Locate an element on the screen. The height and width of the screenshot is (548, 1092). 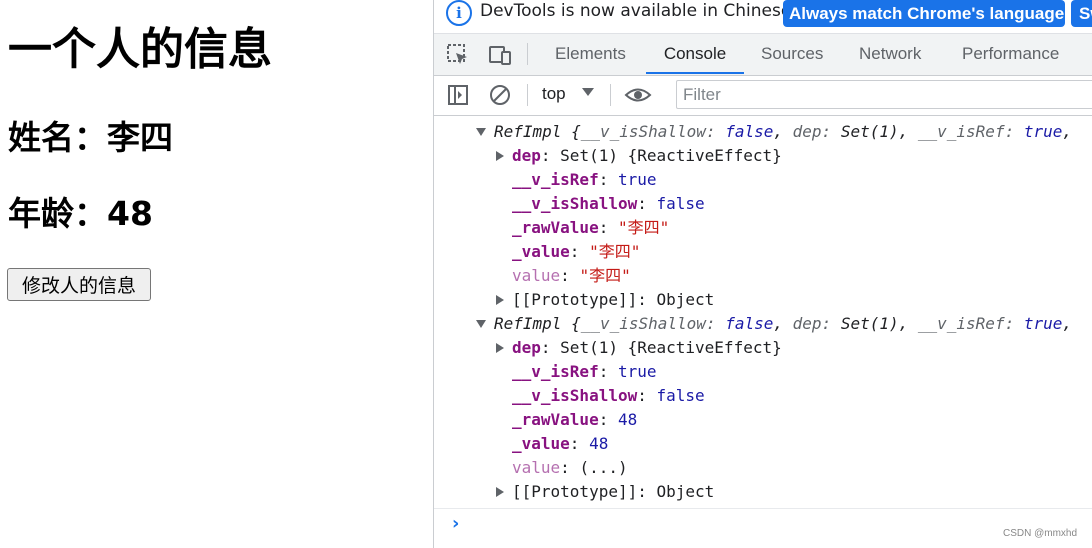
property-row: value: "李四" is located at coordinates (571, 276).